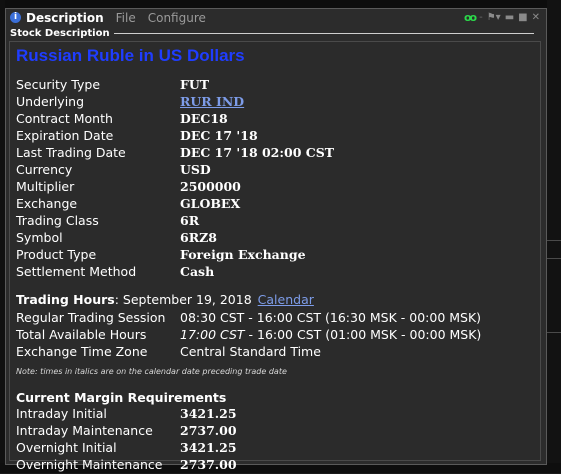  I want to click on field-value: Cash, so click(197, 271).